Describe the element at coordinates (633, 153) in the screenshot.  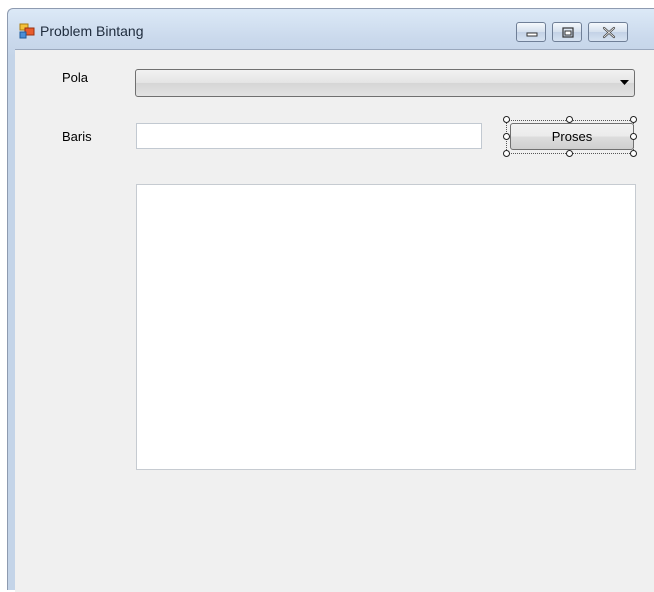
I see `resize-handle-se` at that location.